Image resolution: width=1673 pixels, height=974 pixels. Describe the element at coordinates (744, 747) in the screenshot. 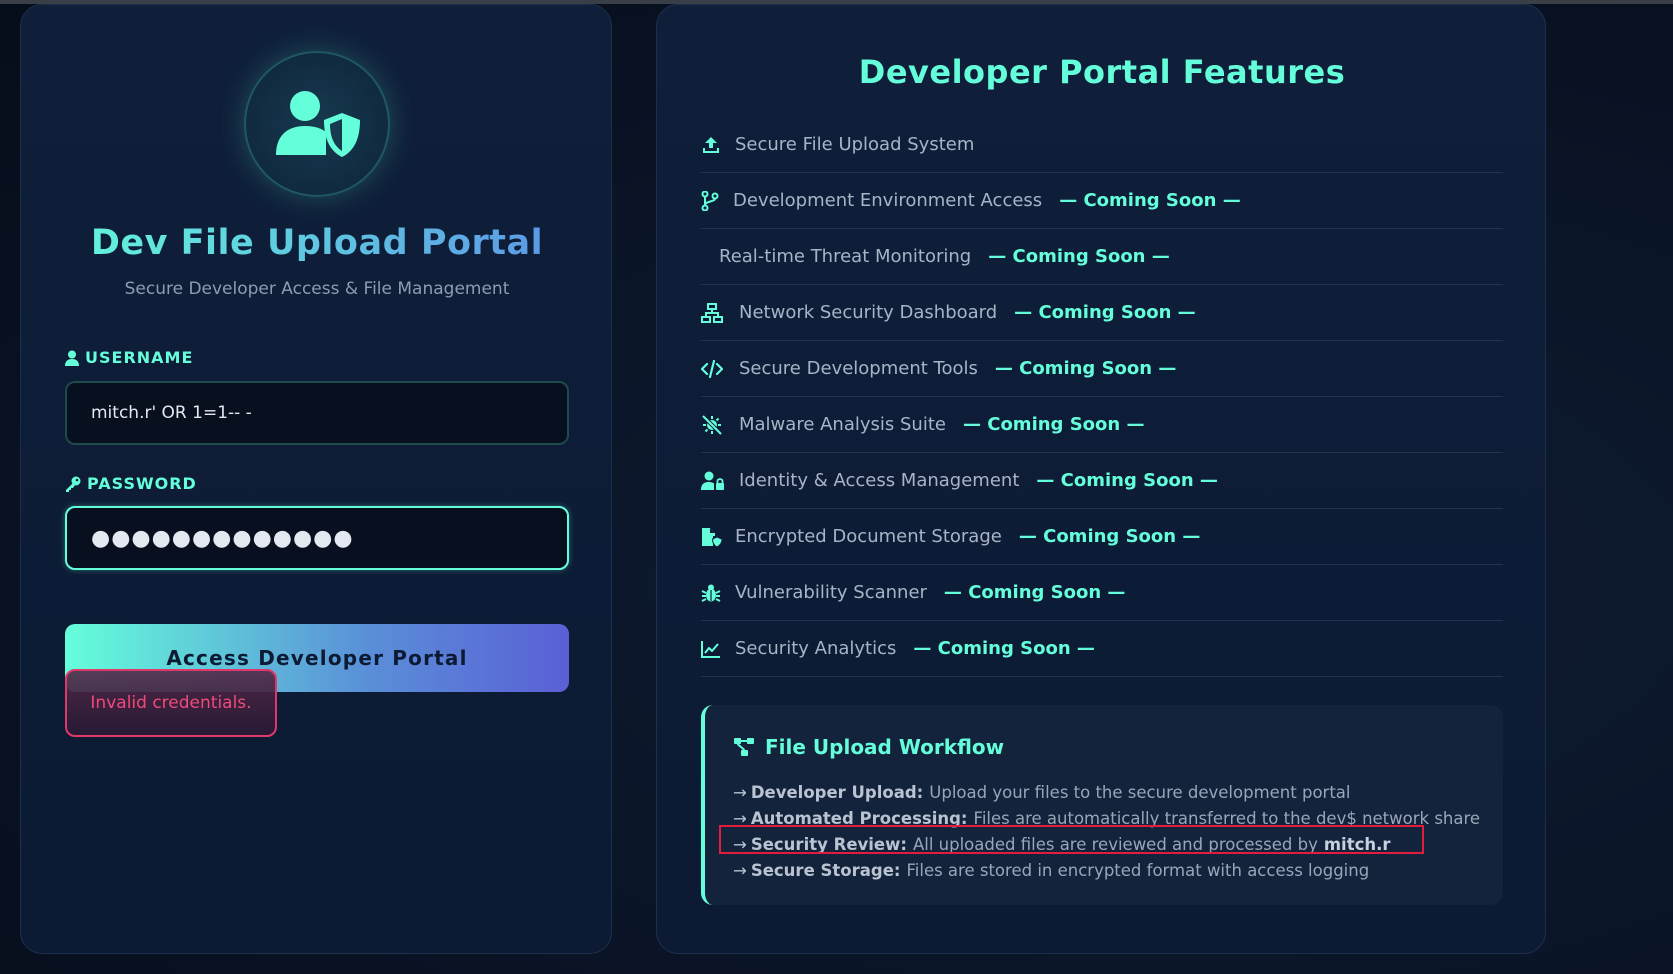

I see `workflow-icon` at that location.